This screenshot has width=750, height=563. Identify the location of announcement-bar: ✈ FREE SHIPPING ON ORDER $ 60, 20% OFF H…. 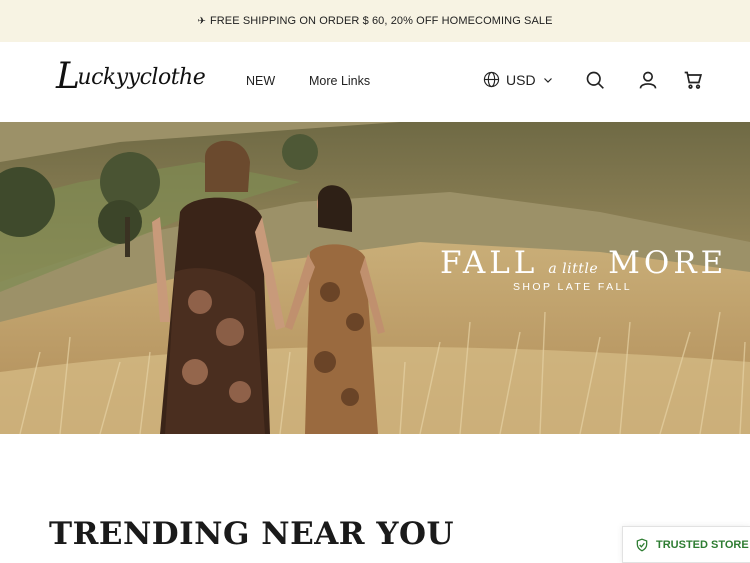
(375, 21).